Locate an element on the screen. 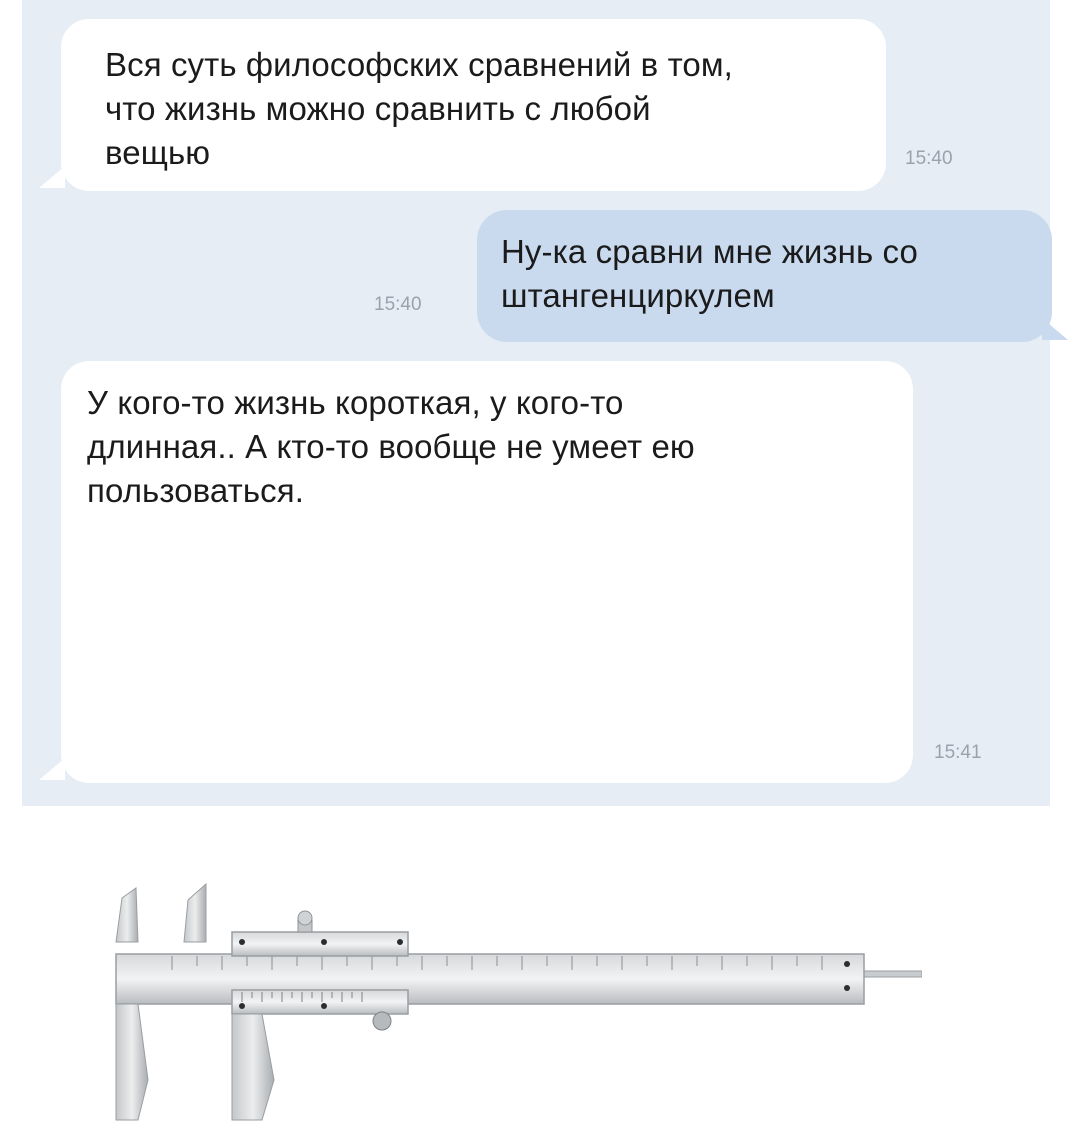 The width and height of the screenshot is (1080, 1140). message-time: 15:41 is located at coordinates (958, 752).